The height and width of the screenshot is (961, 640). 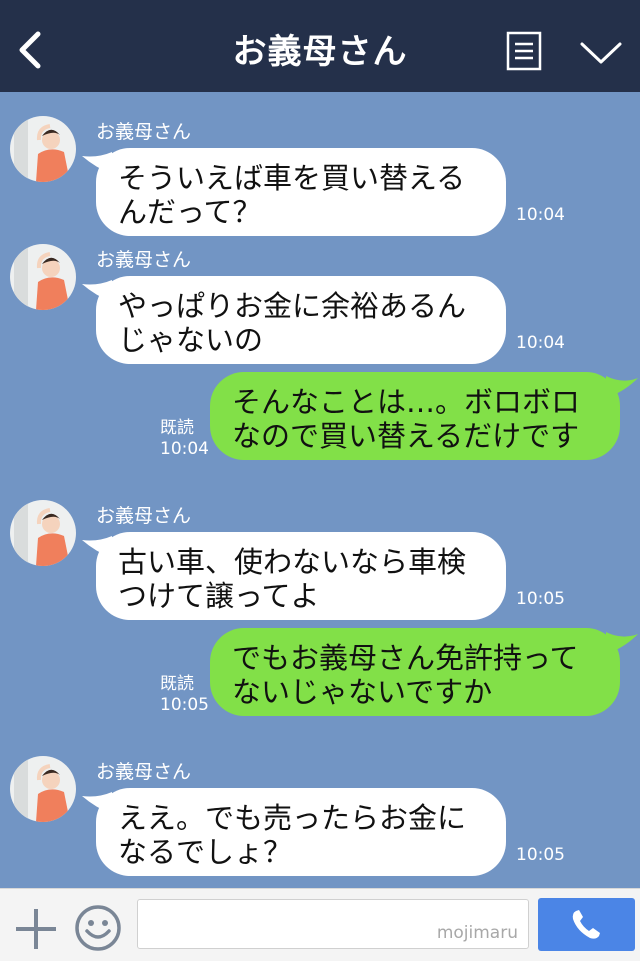 What do you see at coordinates (292, 178) in the screenshot?
I see `message-line: そういえば車を買い替える` at bounding box center [292, 178].